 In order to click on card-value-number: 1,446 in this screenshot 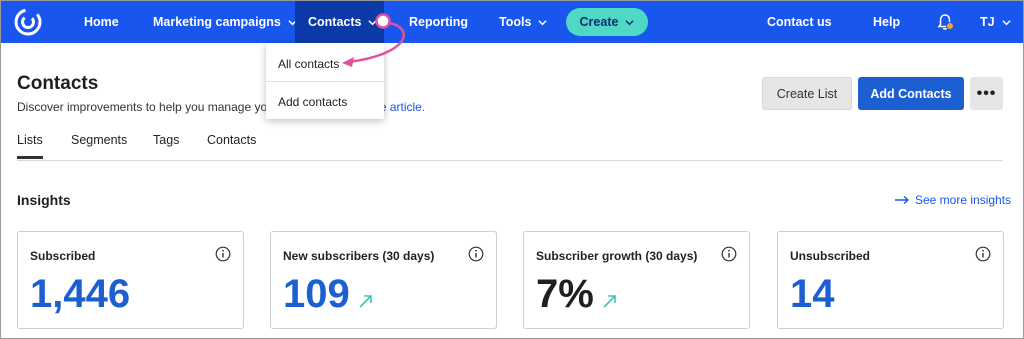, I will do `click(80, 294)`.